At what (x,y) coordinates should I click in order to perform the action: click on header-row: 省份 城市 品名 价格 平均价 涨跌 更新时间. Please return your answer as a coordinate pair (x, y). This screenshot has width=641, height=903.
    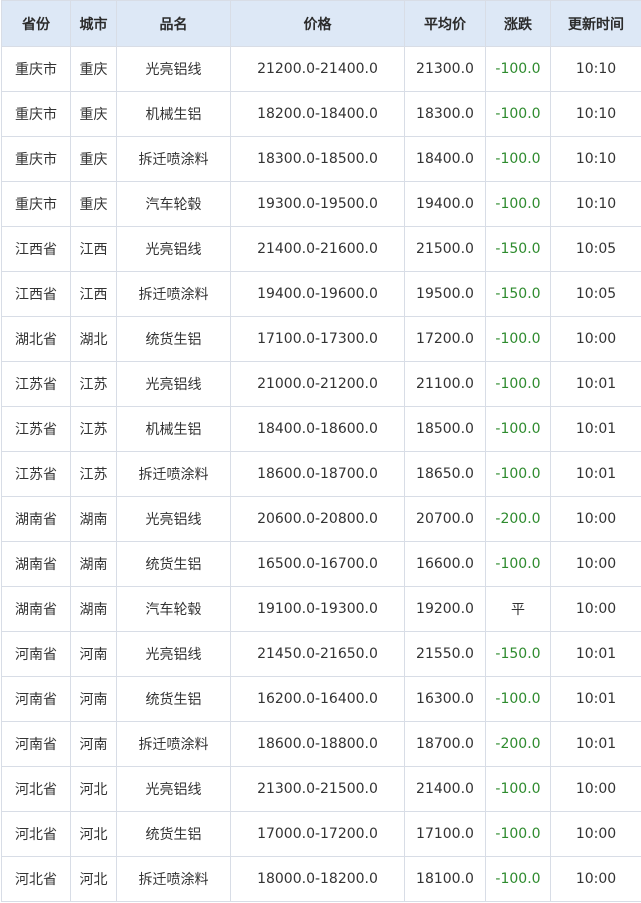
    Looking at the image, I should click on (321, 23).